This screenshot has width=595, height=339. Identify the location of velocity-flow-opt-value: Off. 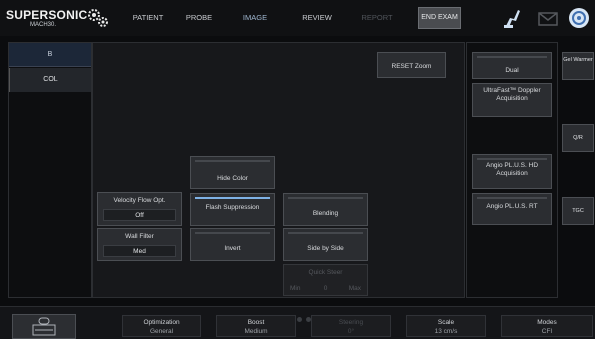
(139, 215).